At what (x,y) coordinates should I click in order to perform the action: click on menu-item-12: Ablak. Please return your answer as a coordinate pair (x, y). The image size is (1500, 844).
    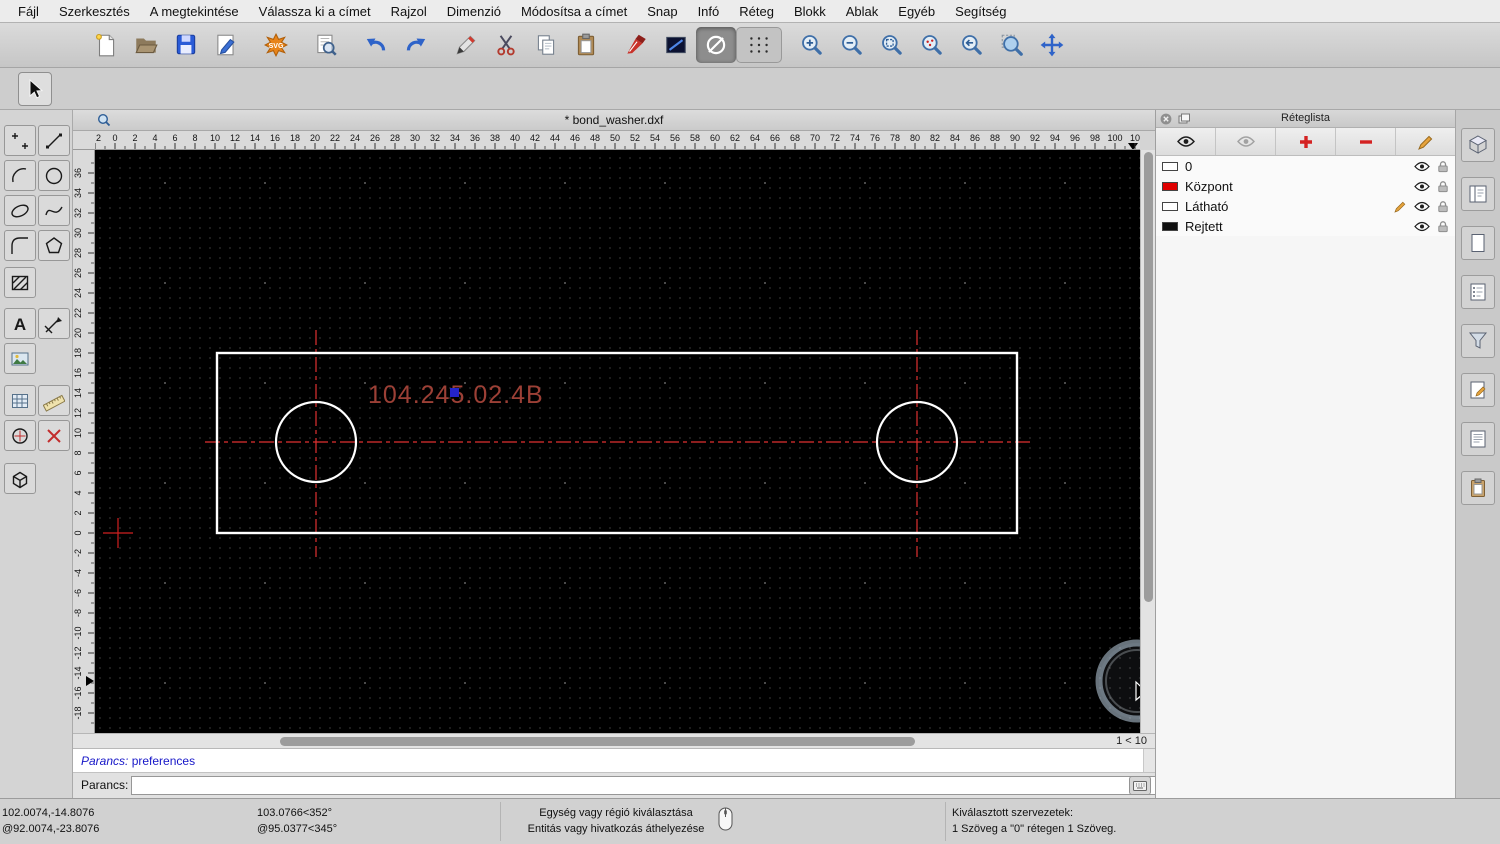
    Looking at the image, I should click on (862, 11).